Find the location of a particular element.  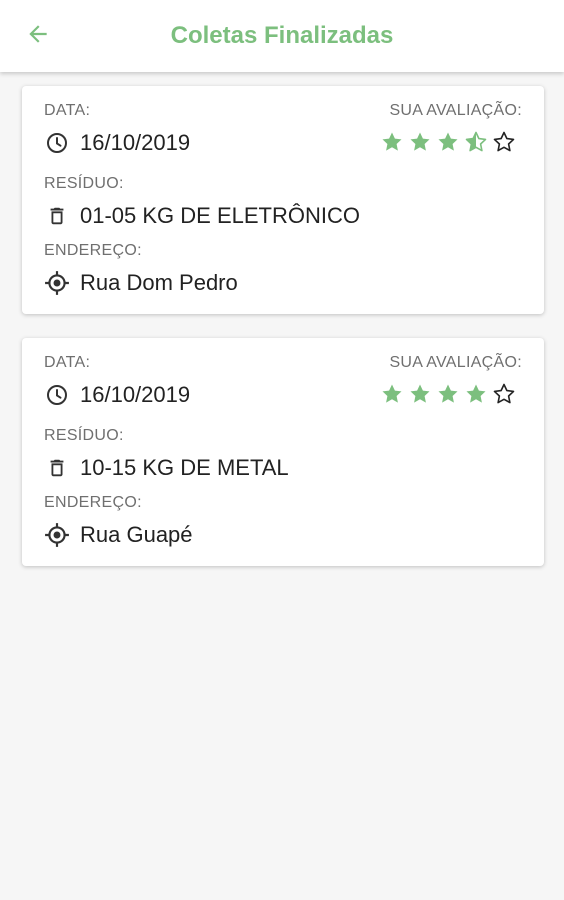

address-row: Rua Guapé is located at coordinates (118, 535).